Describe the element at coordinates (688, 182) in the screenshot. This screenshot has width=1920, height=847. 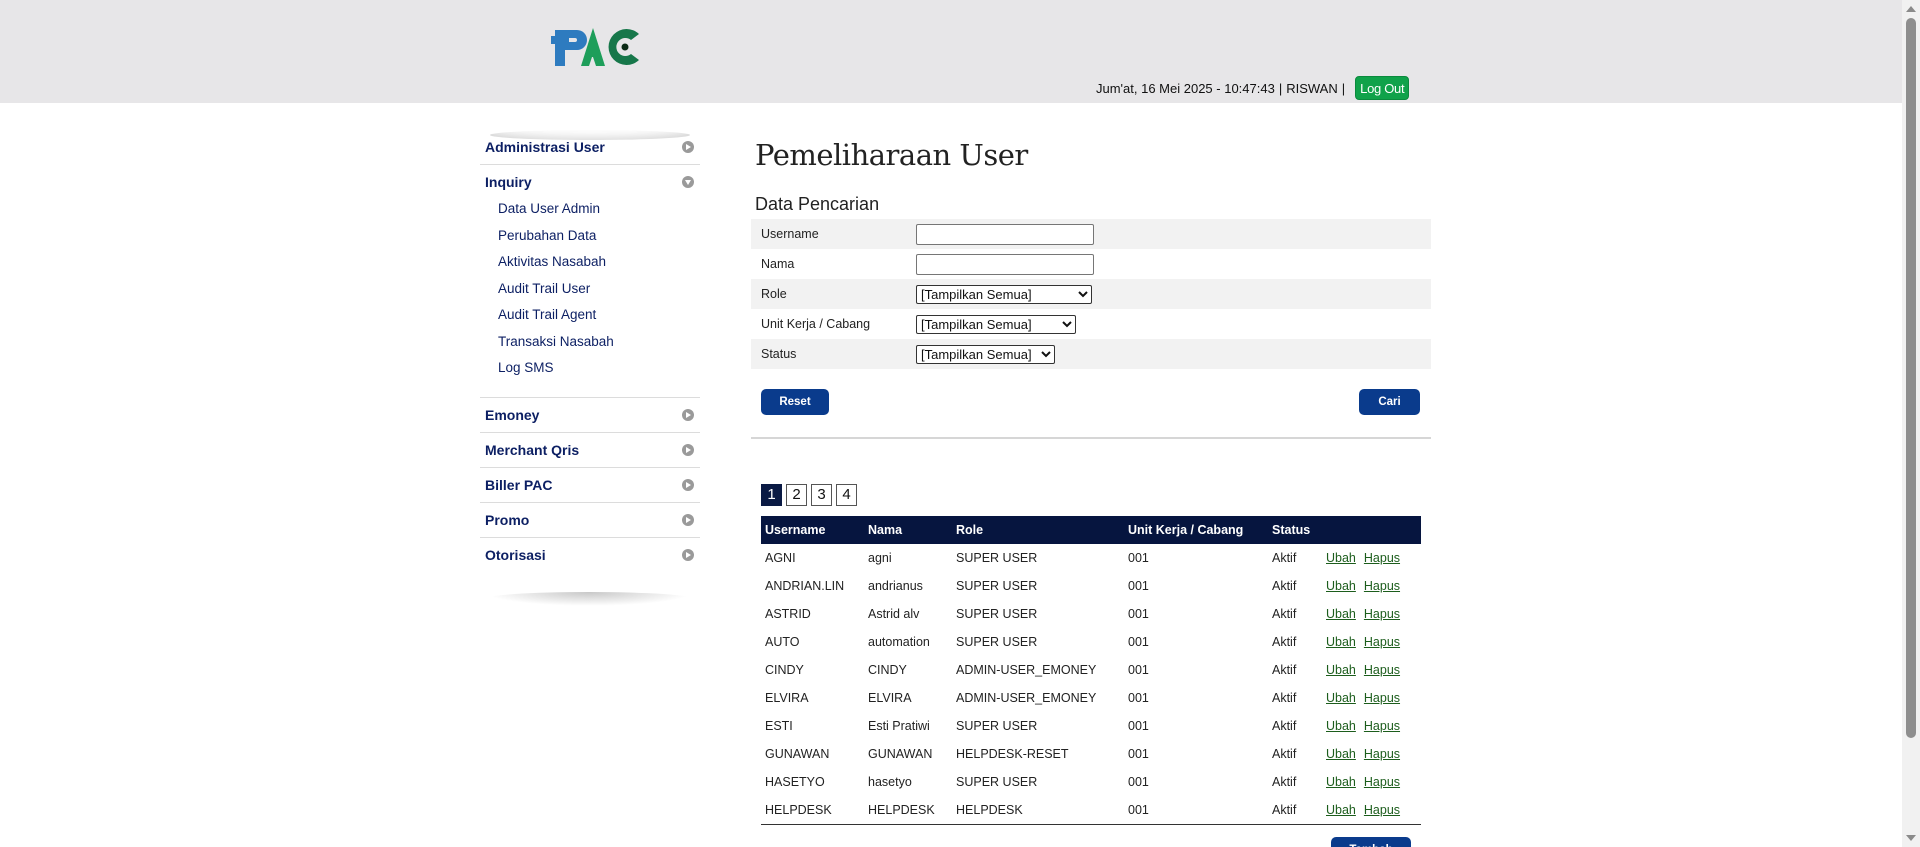
I see `chevron-down-icon` at that location.